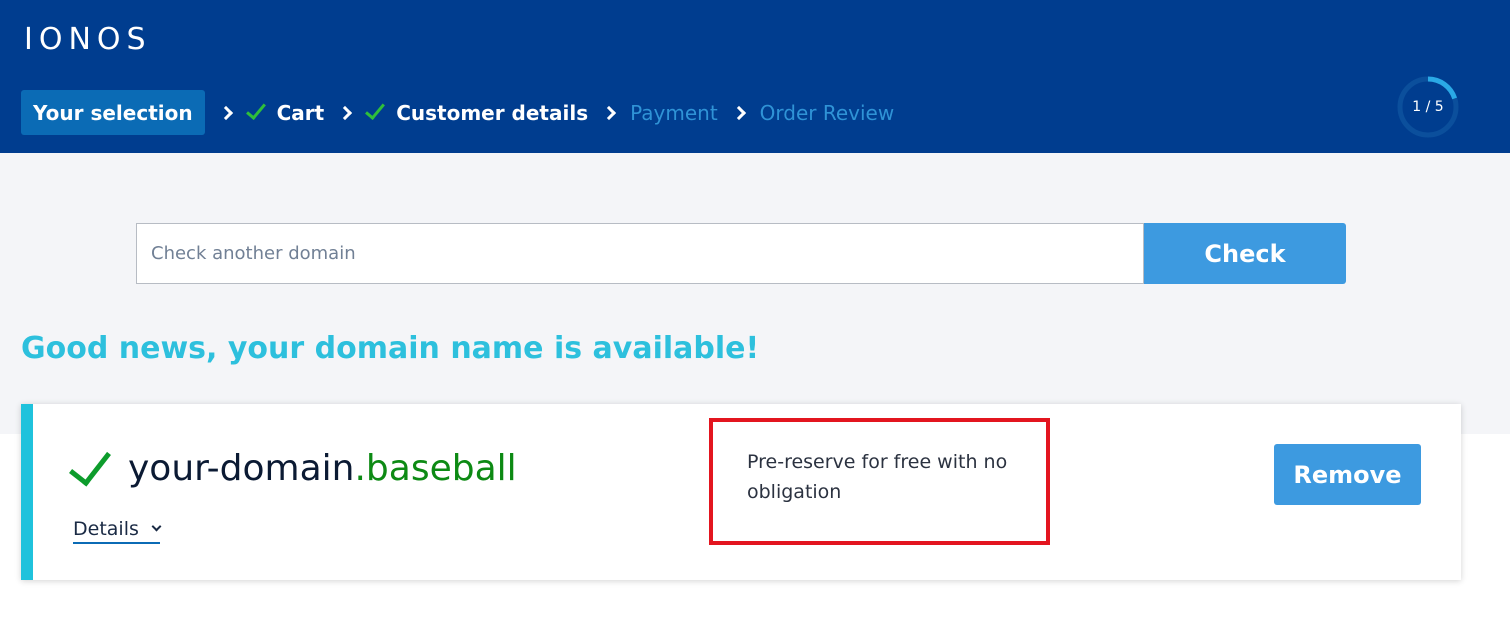 The height and width of the screenshot is (623, 1510). I want to click on step-cart: Cart, so click(301, 112).